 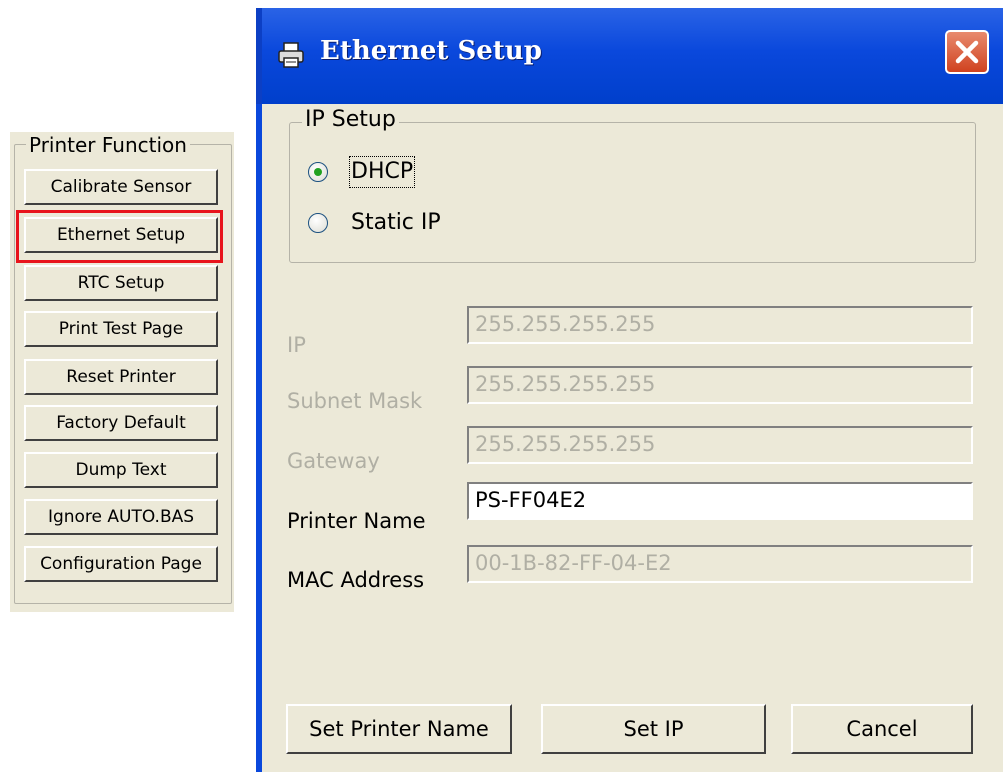 What do you see at coordinates (356, 521) in the screenshot?
I see `printer-name-label: Printer Name` at bounding box center [356, 521].